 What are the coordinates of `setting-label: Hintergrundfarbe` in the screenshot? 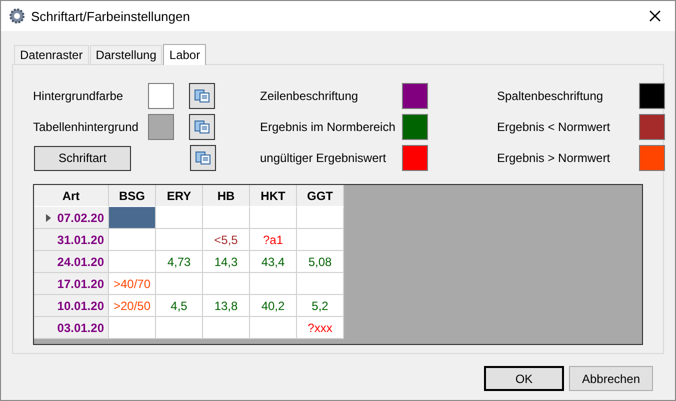 It's located at (78, 96).